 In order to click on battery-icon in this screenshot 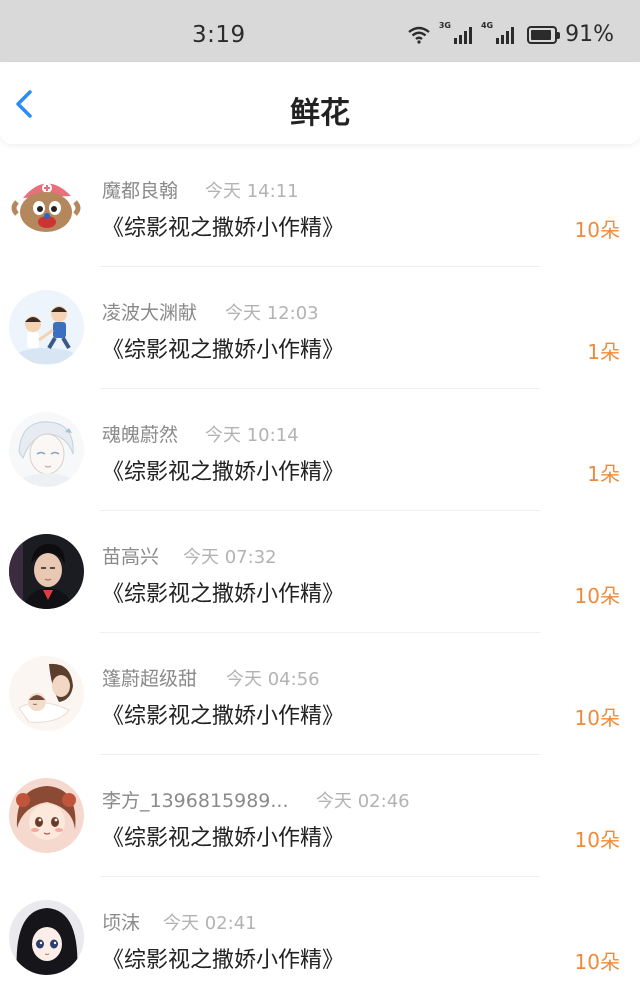, I will do `click(544, 34)`.